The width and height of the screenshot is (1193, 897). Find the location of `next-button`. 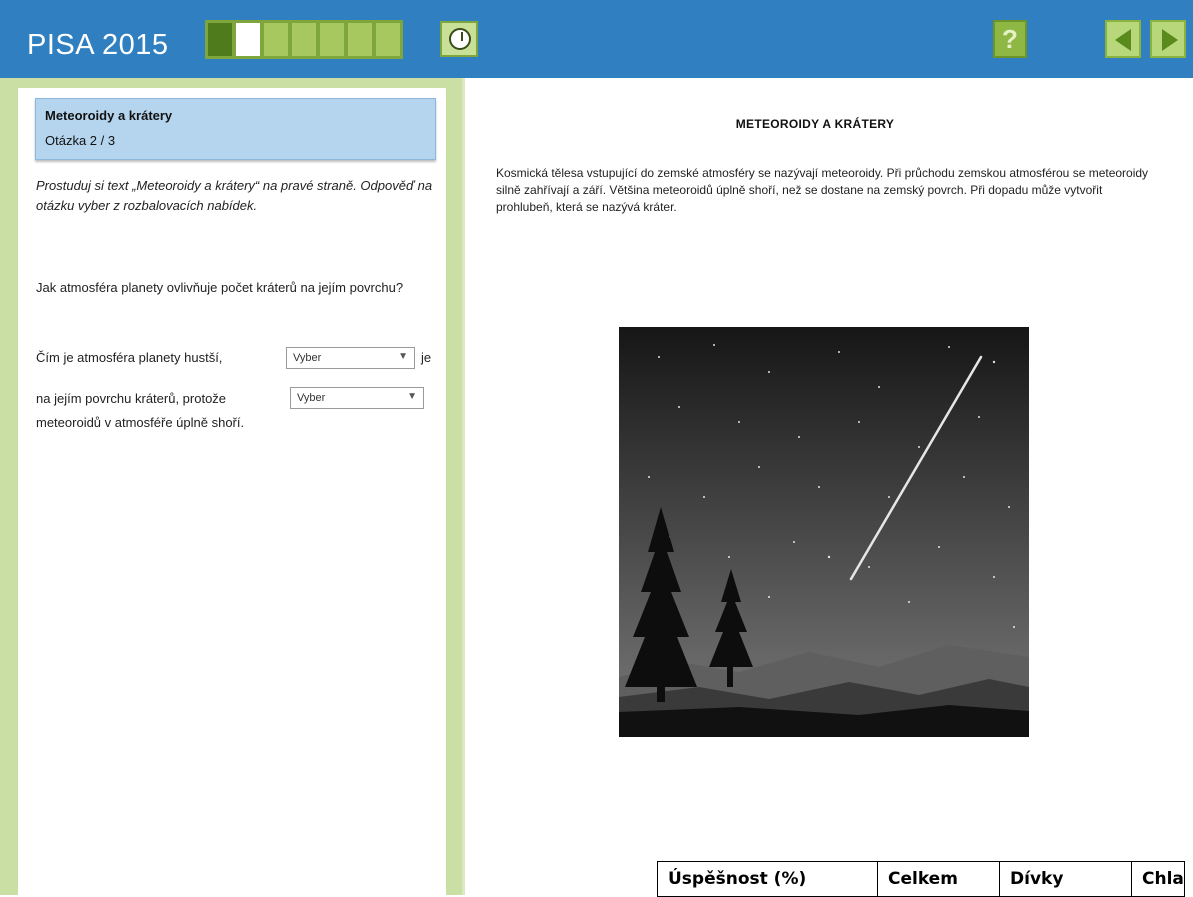

next-button is located at coordinates (1168, 39).